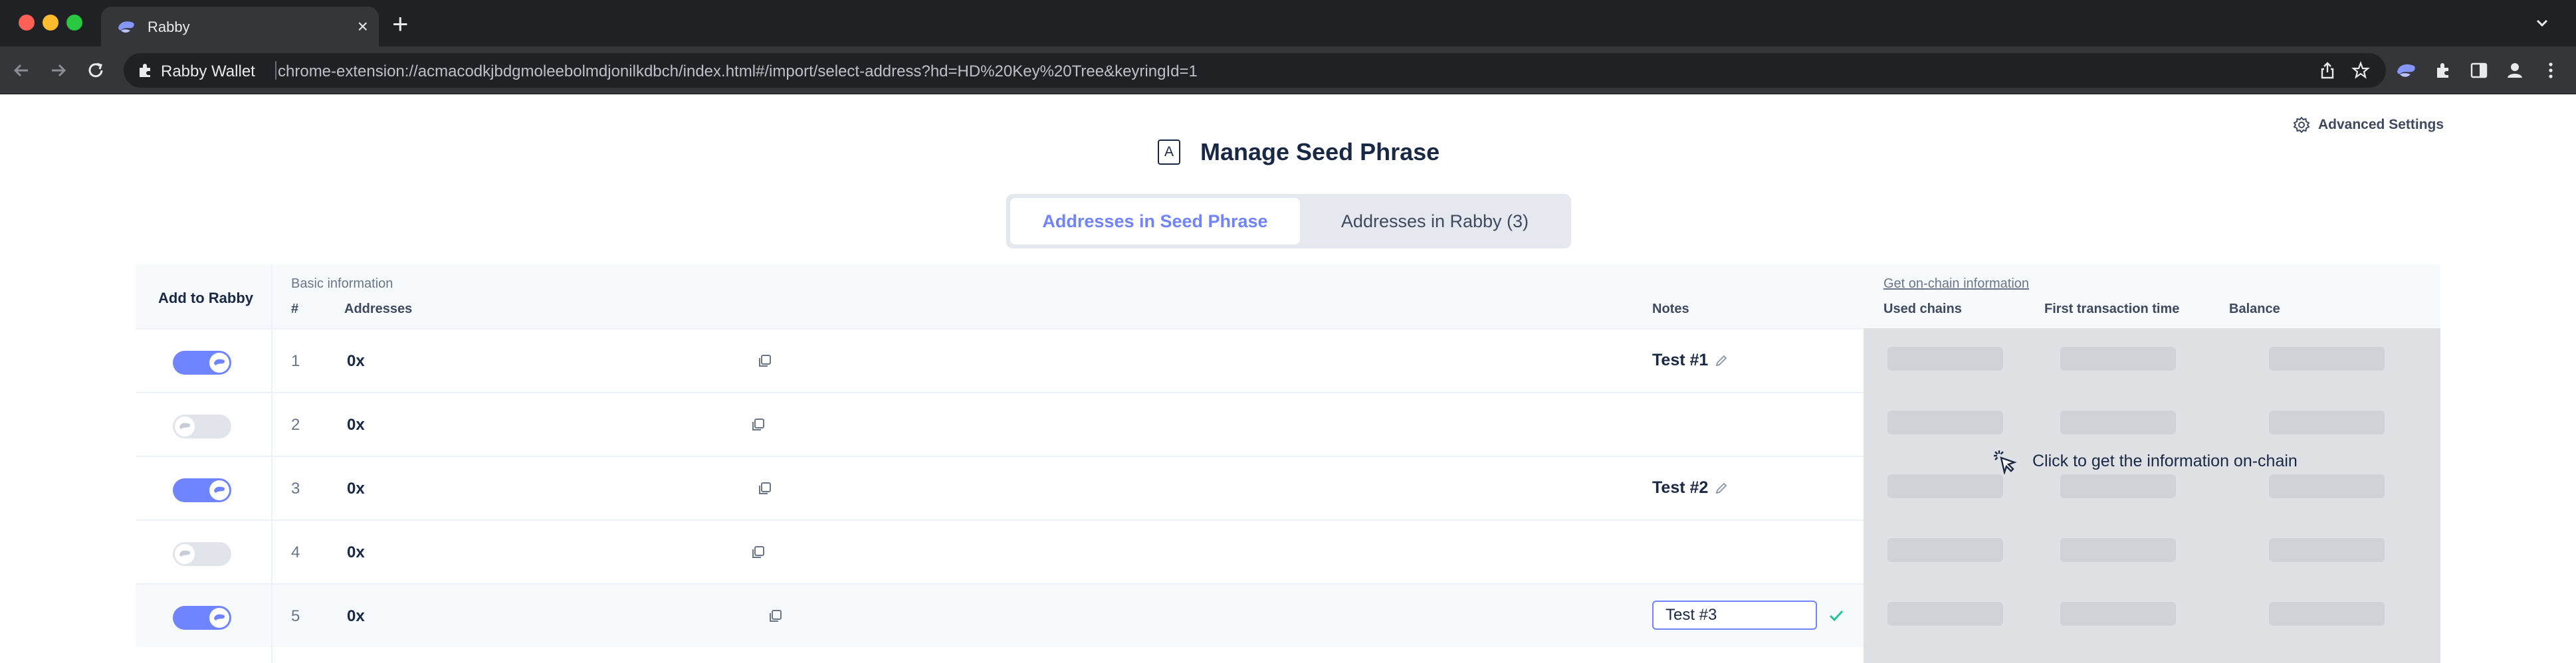 This screenshot has height=663, width=2576. What do you see at coordinates (400, 24) in the screenshot?
I see `new-tab-button: +` at bounding box center [400, 24].